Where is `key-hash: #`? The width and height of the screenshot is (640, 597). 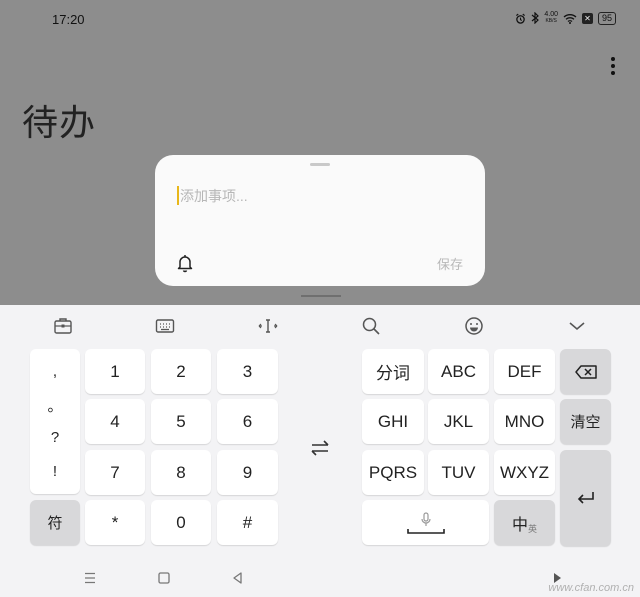 key-hash: # is located at coordinates (247, 522).